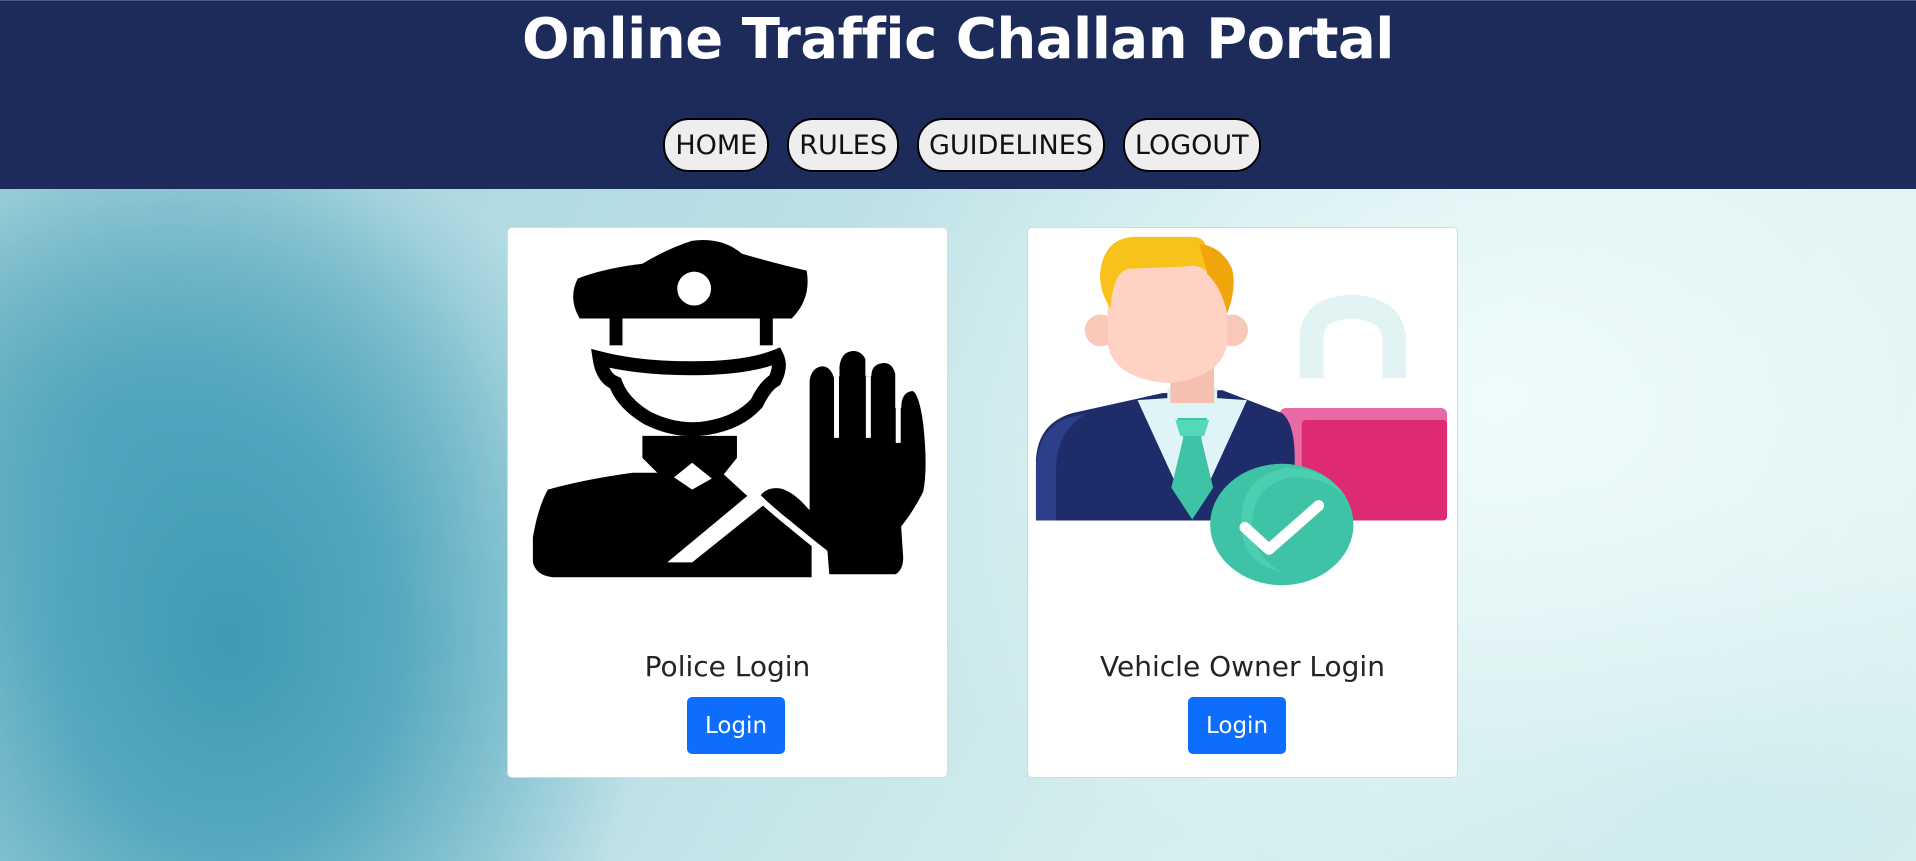 Image resolution: width=1916 pixels, height=861 pixels. I want to click on vehicle-owner-login-button: Login, so click(1237, 725).